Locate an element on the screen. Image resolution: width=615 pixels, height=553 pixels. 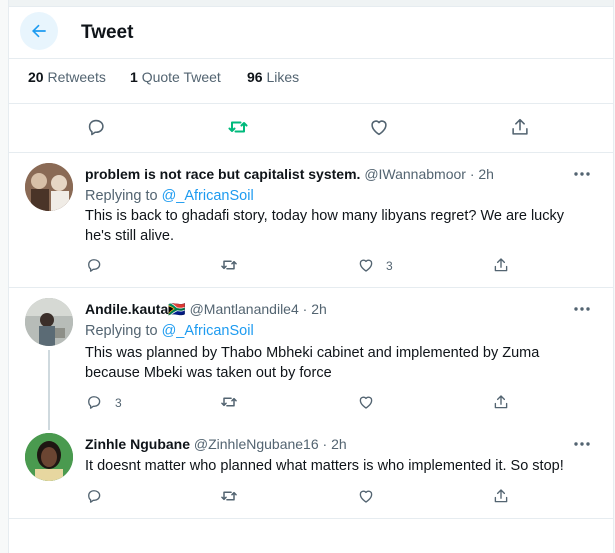
handle-time: @IWannabmoor · 2h is located at coordinates (429, 174).